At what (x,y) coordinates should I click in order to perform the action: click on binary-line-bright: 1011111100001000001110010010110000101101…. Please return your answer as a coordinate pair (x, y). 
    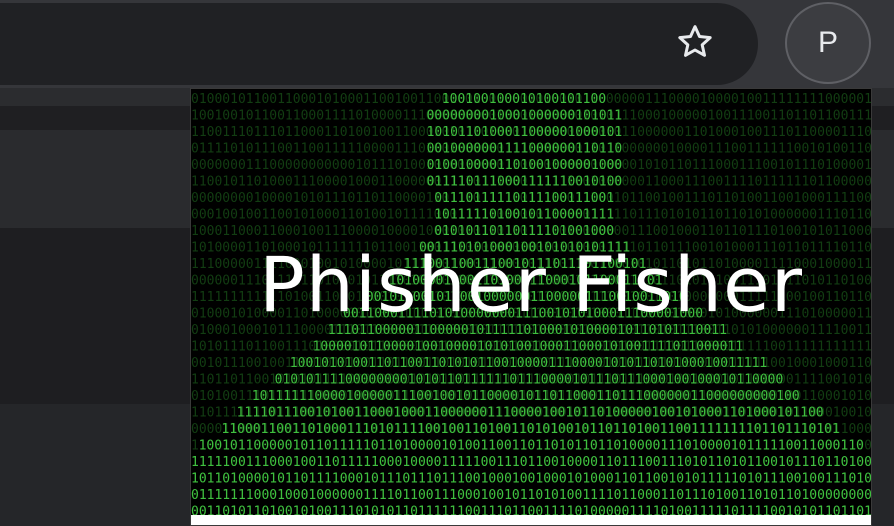
    Looking at the image, I should click on (526, 396).